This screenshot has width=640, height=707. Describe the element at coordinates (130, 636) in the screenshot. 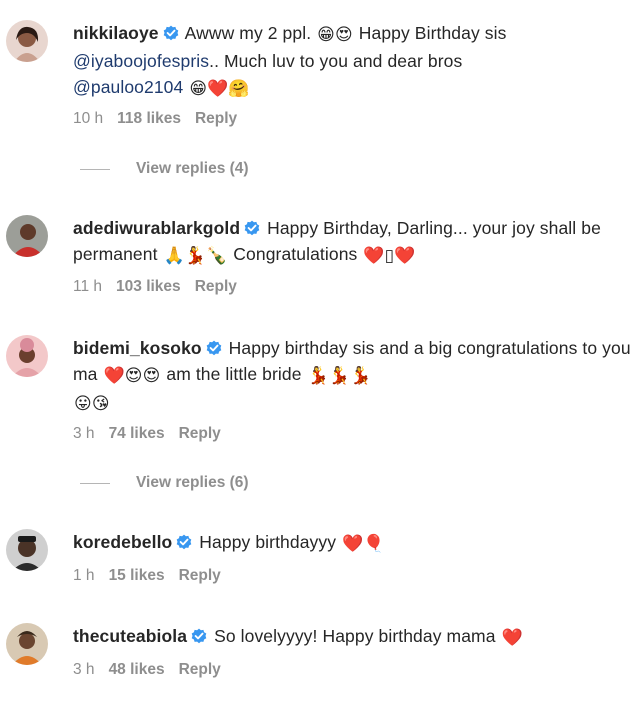

I see `username: thecuteabiola` at that location.